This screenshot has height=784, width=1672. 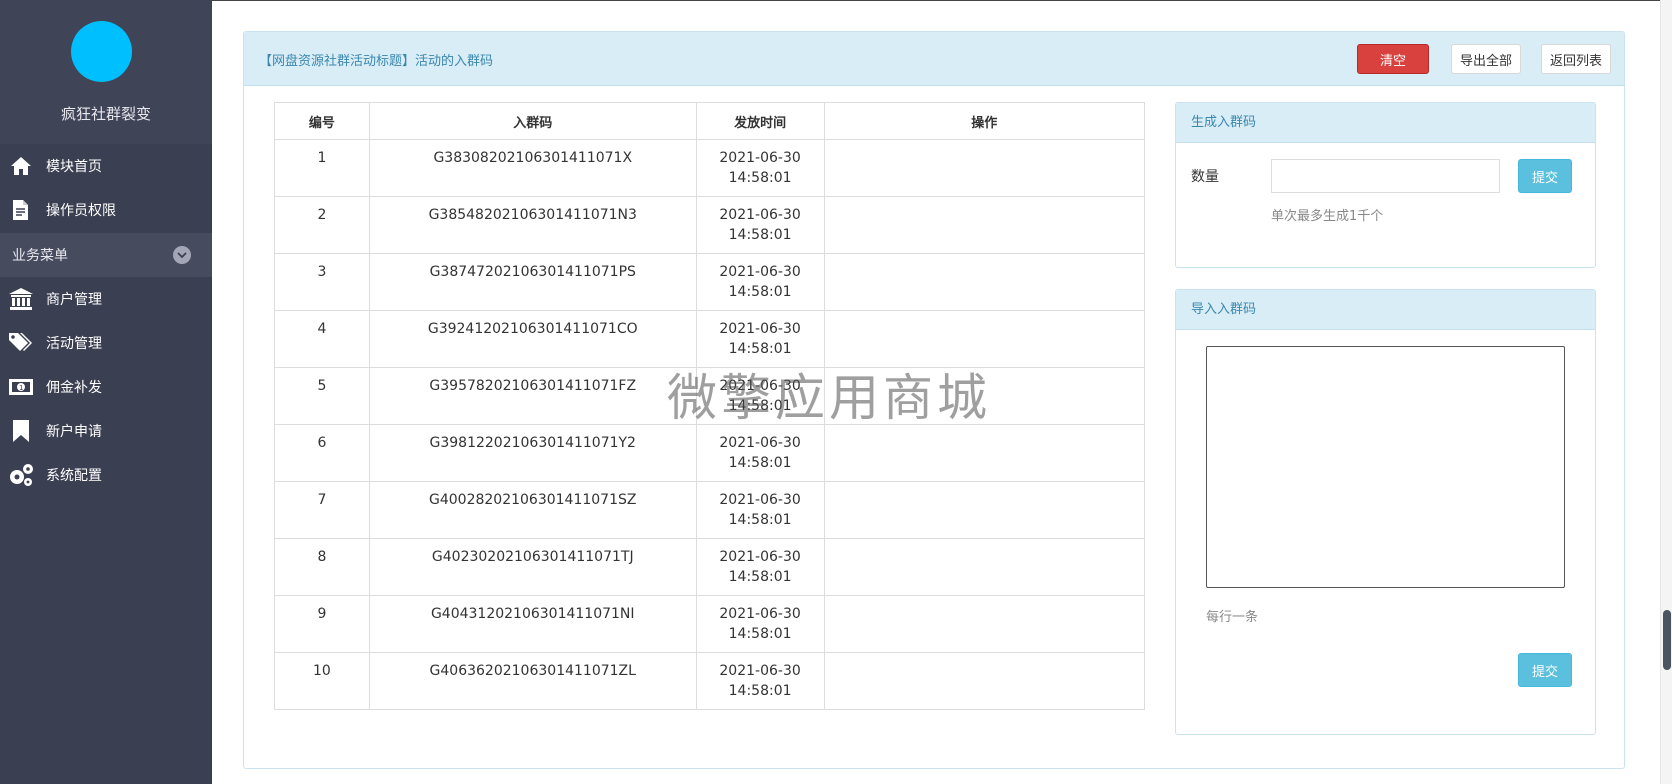 I want to click on import-hint: 每行一条, so click(x=1232, y=617).